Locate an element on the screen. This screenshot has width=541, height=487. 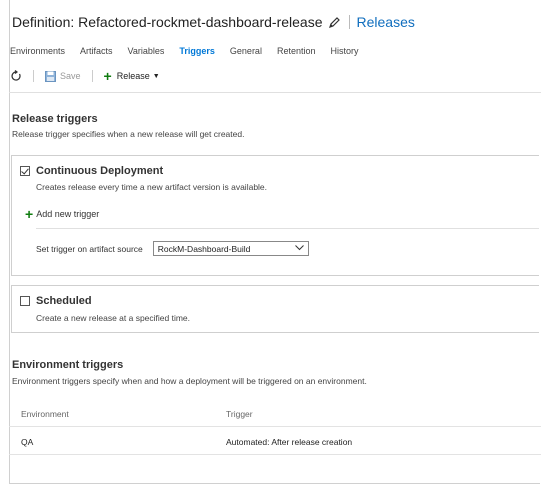
scheduled-row: Scheduled is located at coordinates (56, 301).